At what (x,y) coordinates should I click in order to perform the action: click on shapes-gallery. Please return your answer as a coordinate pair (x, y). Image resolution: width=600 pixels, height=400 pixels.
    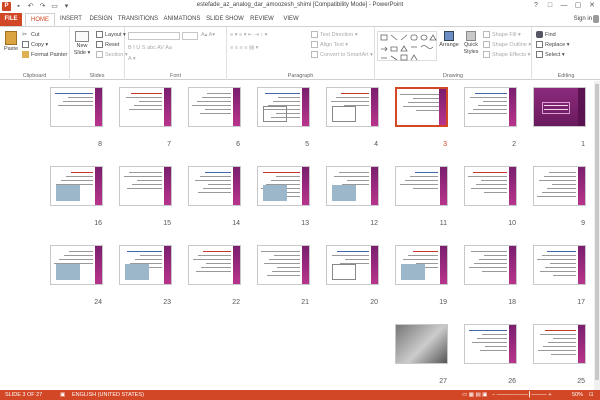
    Looking at the image, I should click on (407, 46).